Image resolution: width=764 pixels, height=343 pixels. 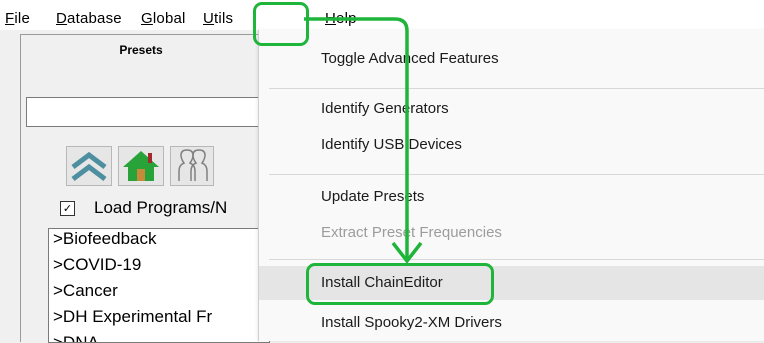 I want to click on users-button, so click(x=192, y=166).